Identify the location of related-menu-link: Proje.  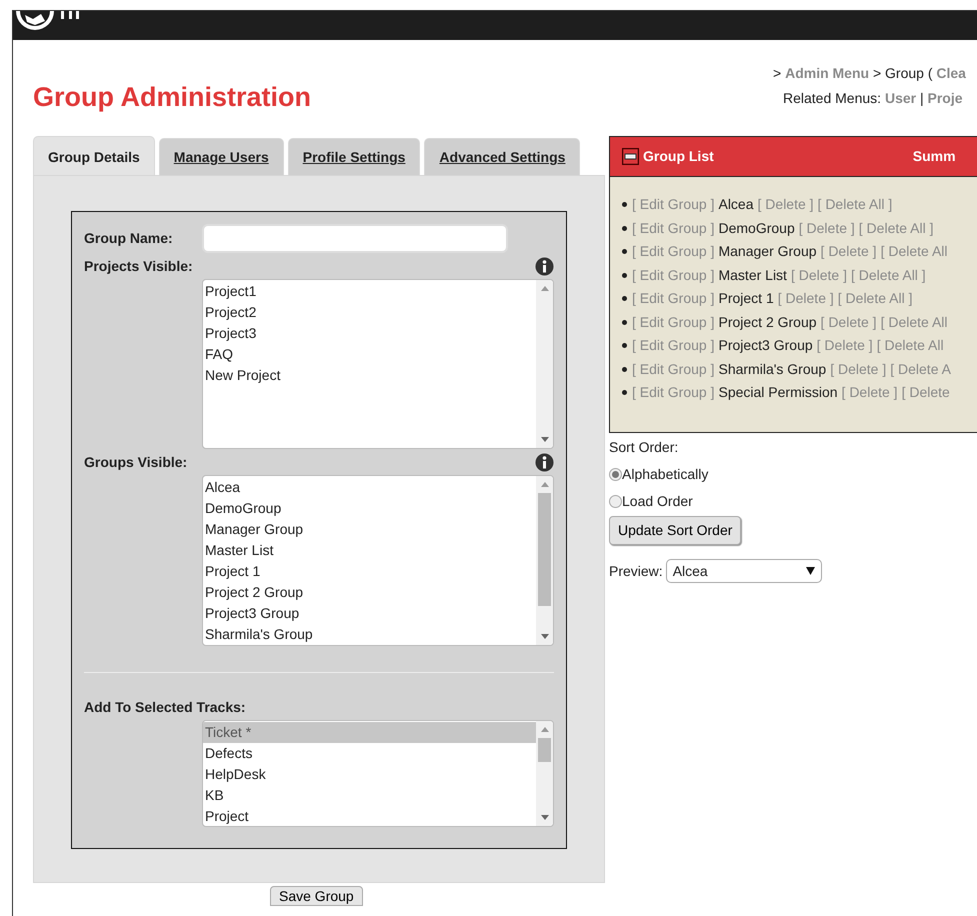
(945, 98).